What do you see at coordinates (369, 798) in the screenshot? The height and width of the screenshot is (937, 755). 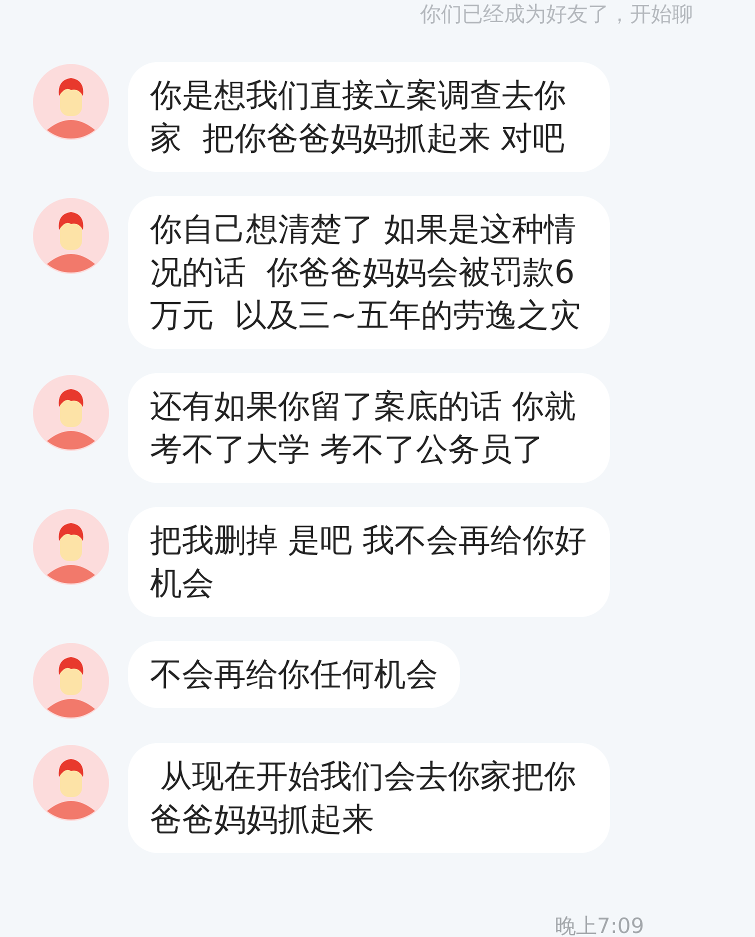 I see `message-bubble: 从现在开始我们会去你家把你爸爸妈妈抓起来` at bounding box center [369, 798].